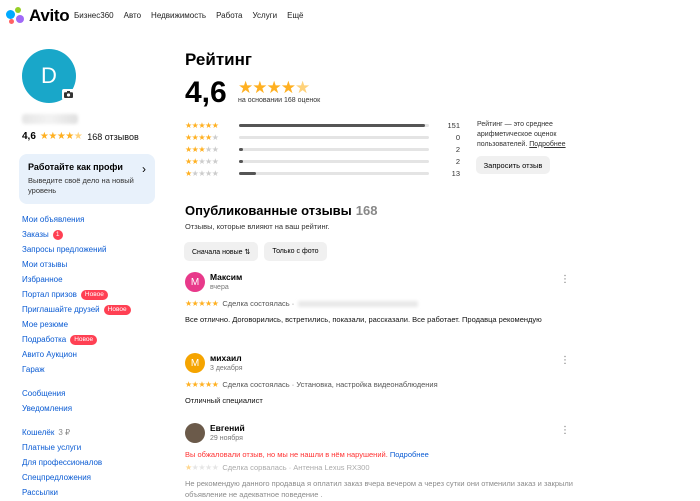 This screenshot has width=700, height=501. I want to click on menu-my-resume: Мое резюме, so click(76, 324).